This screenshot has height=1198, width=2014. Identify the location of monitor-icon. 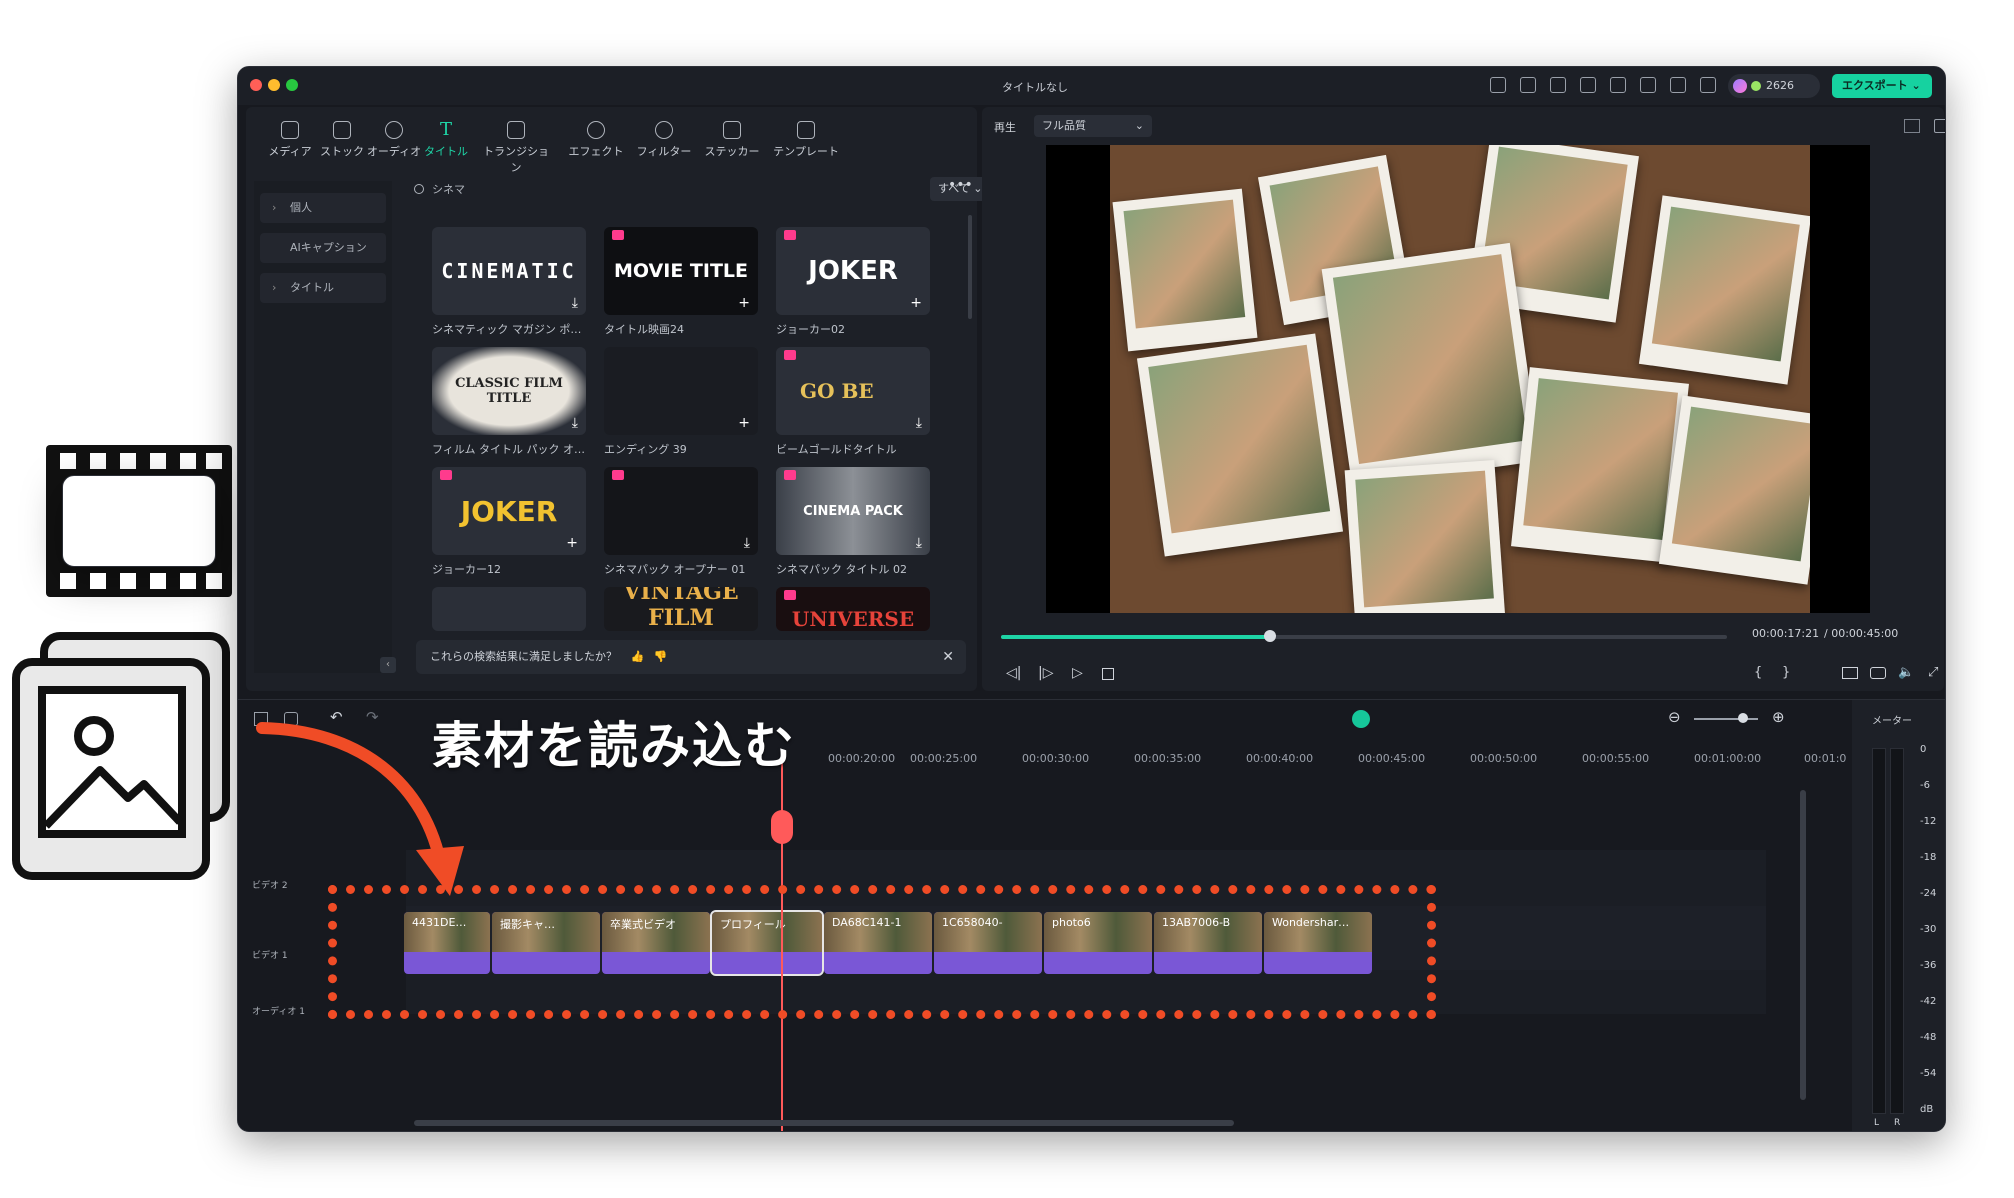
(1850, 673).